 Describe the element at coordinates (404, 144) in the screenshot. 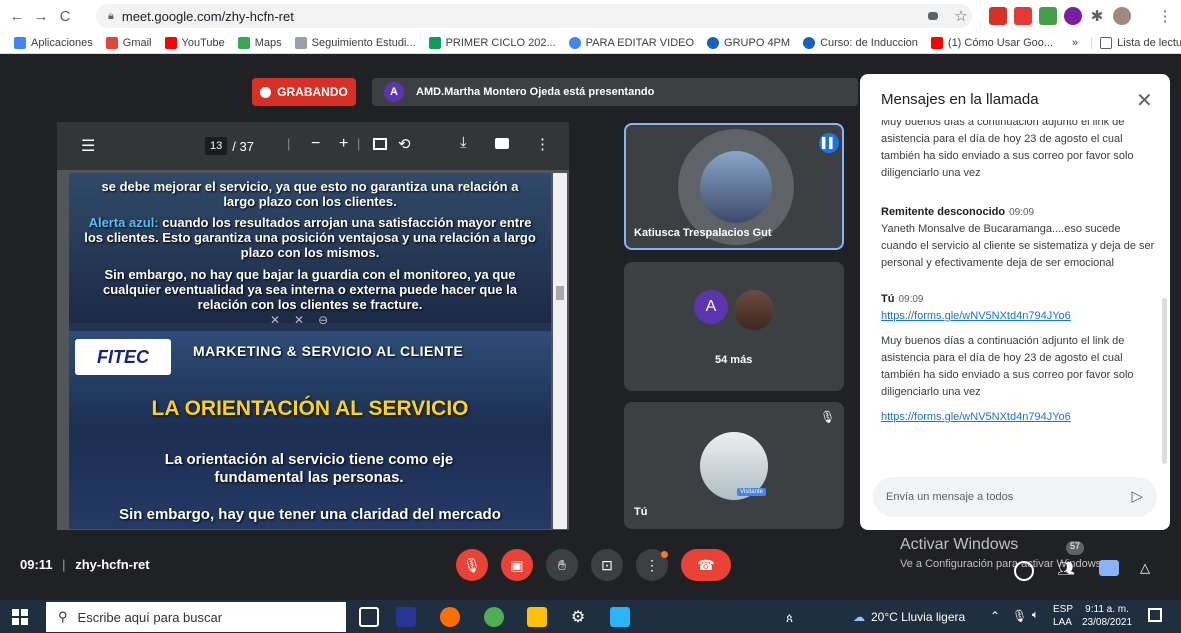

I see `rotate-icon: ⟲` at that location.